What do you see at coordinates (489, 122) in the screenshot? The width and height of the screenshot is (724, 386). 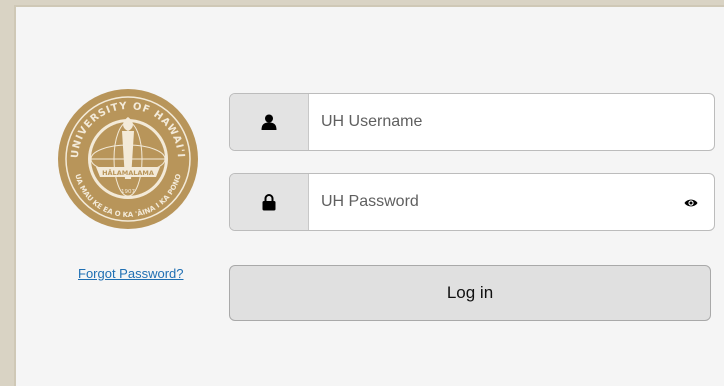 I see `username-input` at bounding box center [489, 122].